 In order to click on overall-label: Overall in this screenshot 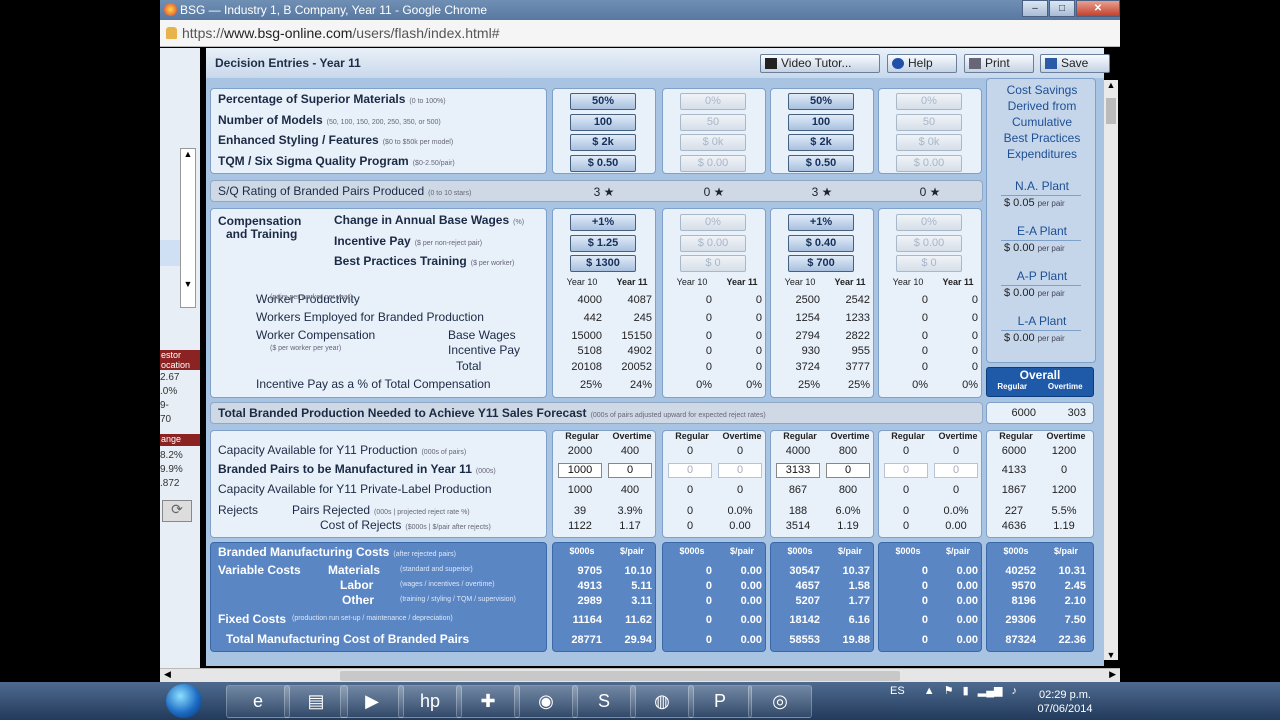, I will do `click(1040, 375)`.